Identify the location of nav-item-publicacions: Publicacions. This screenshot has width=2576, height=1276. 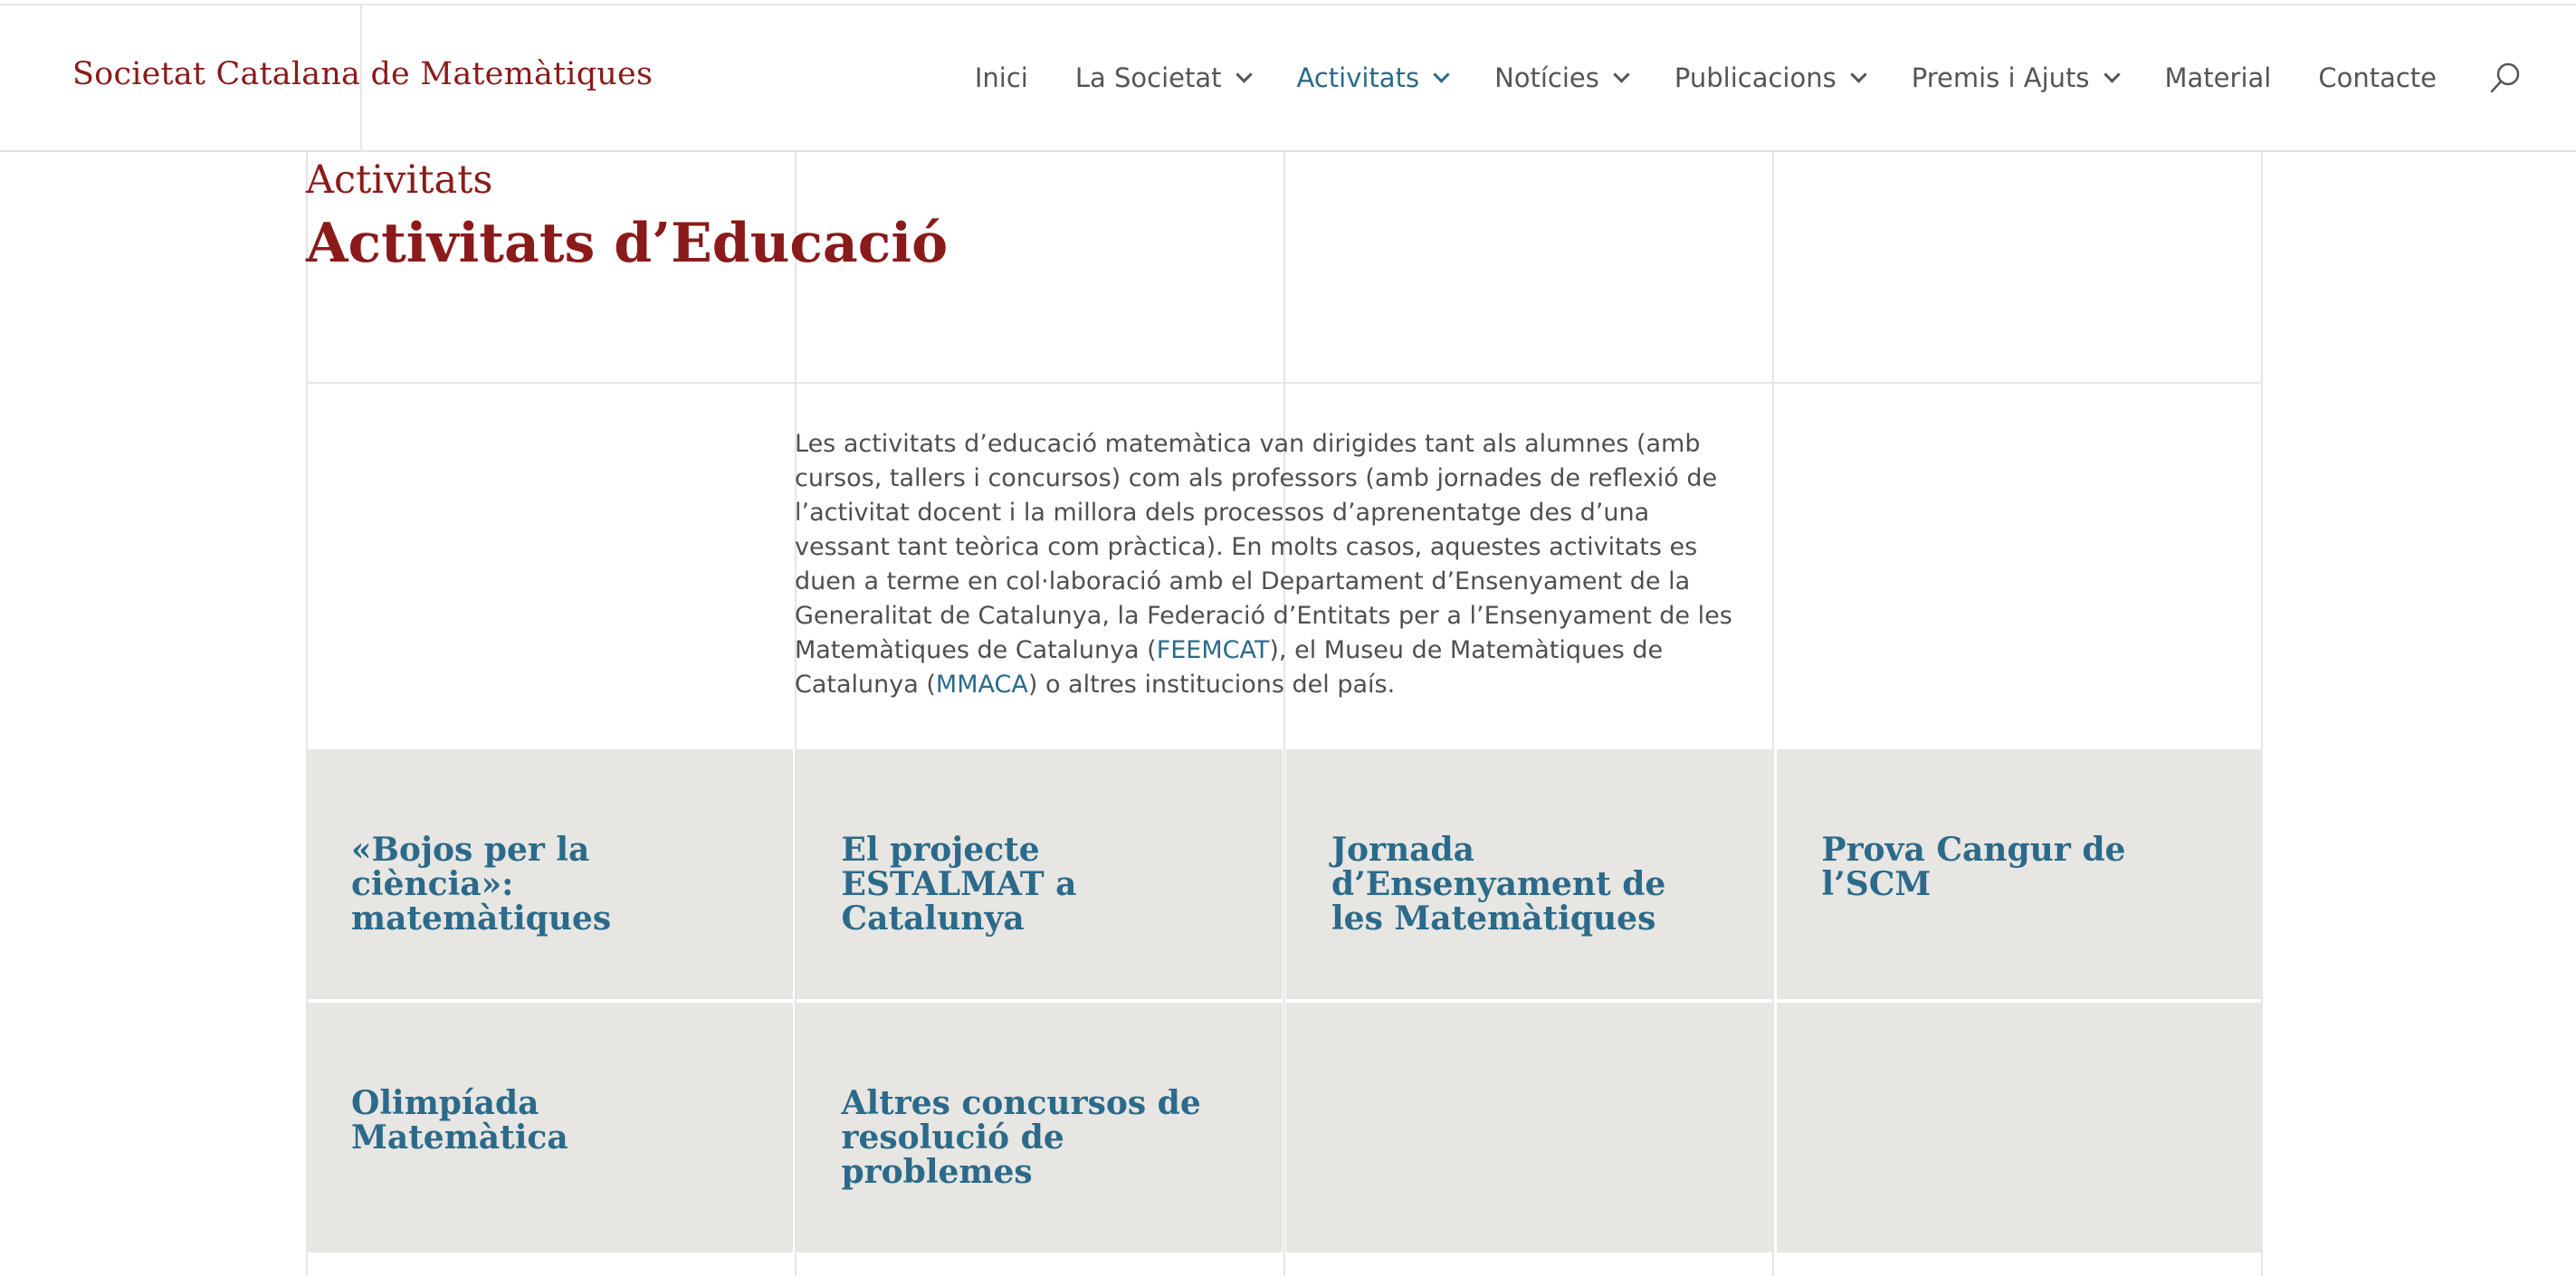
(1771, 77).